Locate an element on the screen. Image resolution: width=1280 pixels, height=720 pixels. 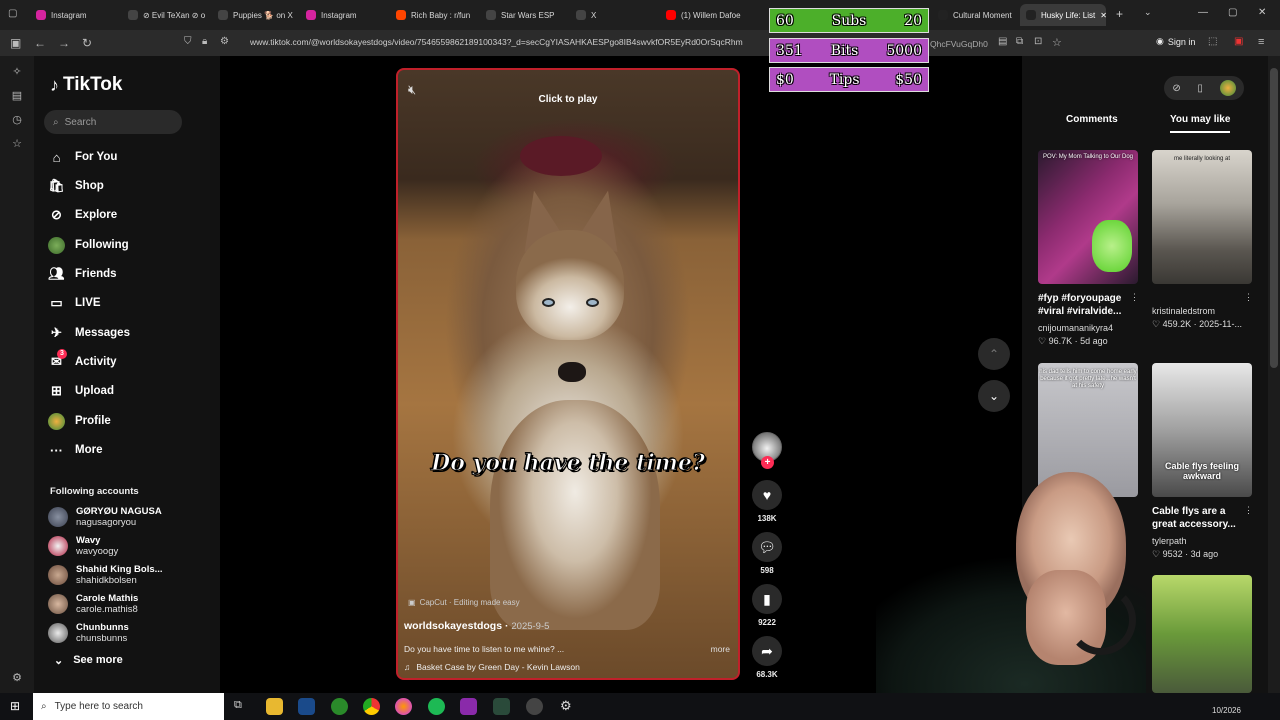
device-icon: ▯ is located at coordinates (1200, 88).